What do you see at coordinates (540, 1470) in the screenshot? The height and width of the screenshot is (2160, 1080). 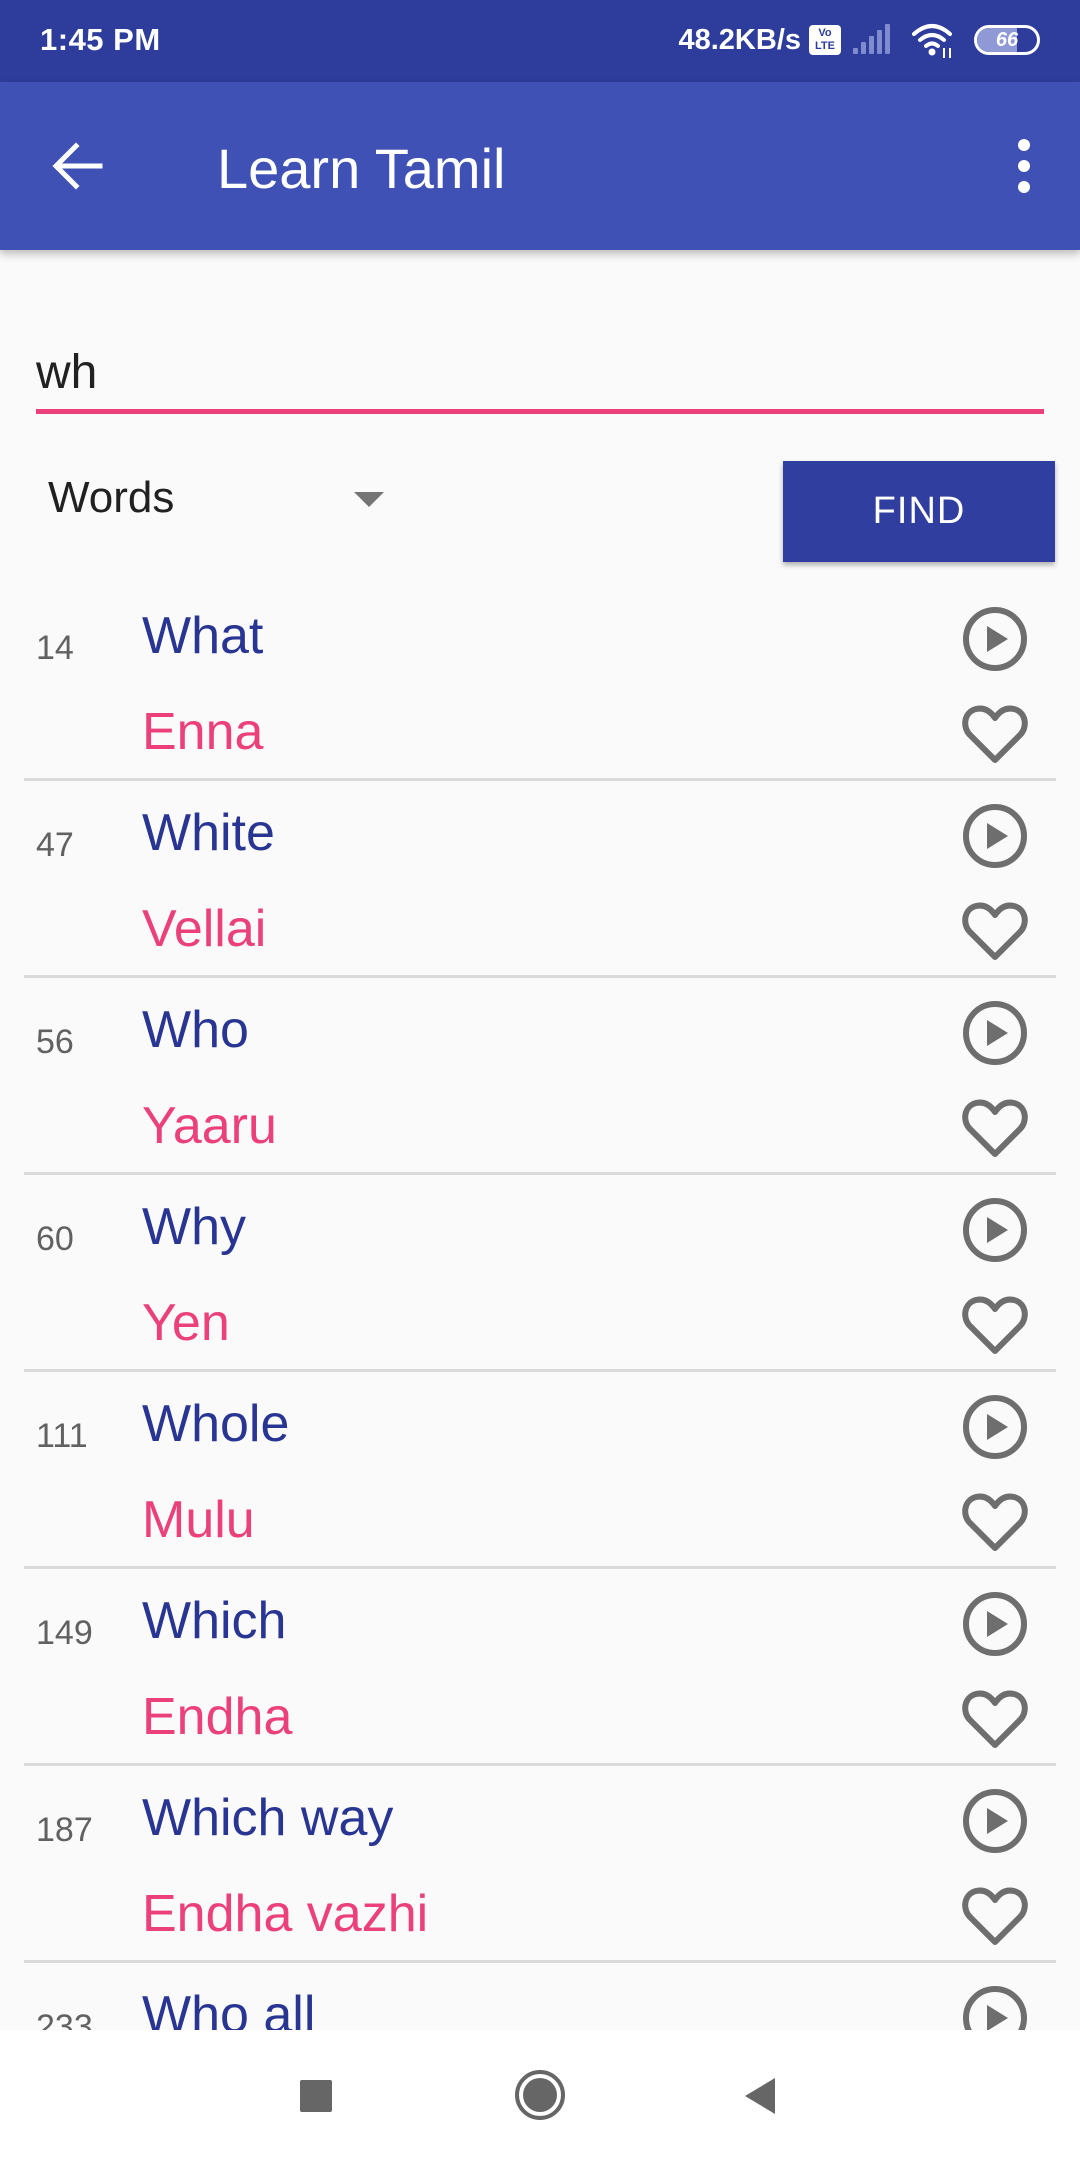 I see `list-item: 111 Whole Mulu` at bounding box center [540, 1470].